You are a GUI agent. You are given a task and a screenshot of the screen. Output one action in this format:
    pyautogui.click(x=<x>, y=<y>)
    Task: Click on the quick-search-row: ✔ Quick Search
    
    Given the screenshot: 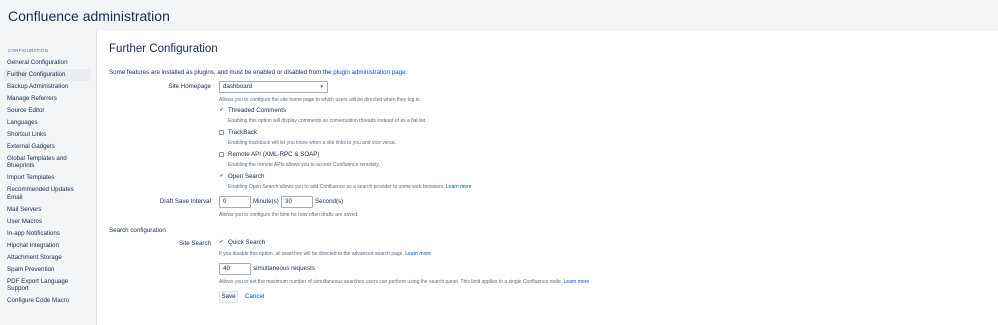 What is the action you would take?
    pyautogui.click(x=242, y=242)
    